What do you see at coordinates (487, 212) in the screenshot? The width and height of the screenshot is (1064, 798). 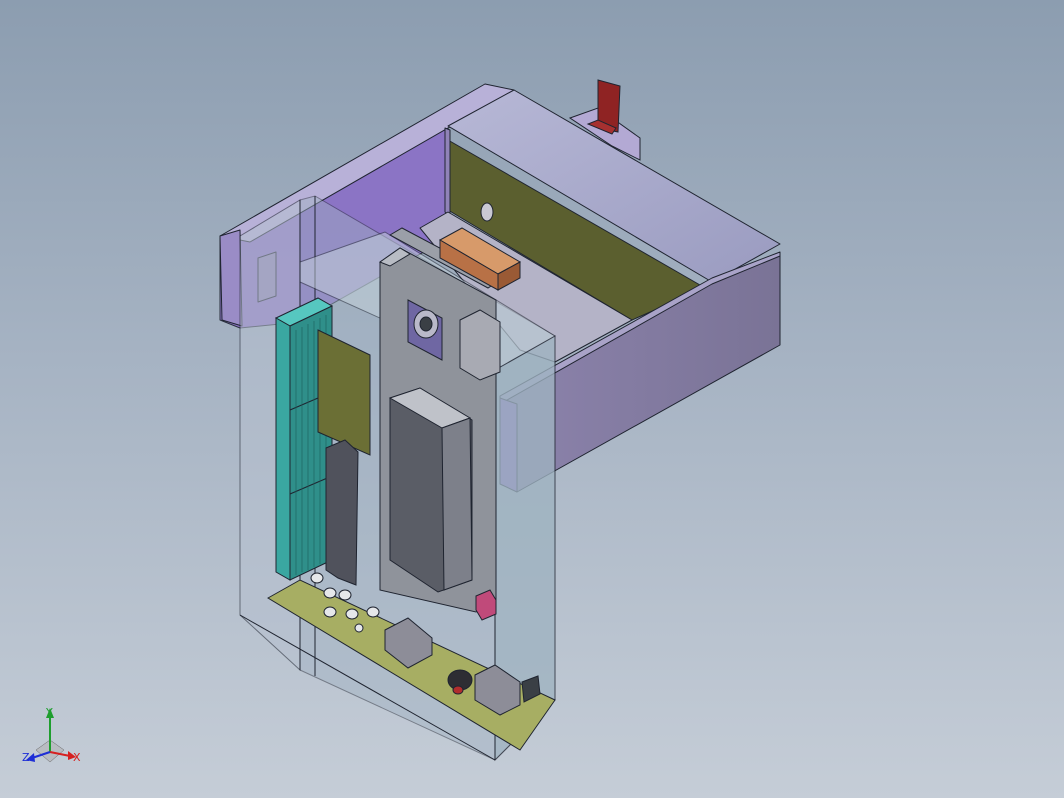 I see `back-wall-hole` at bounding box center [487, 212].